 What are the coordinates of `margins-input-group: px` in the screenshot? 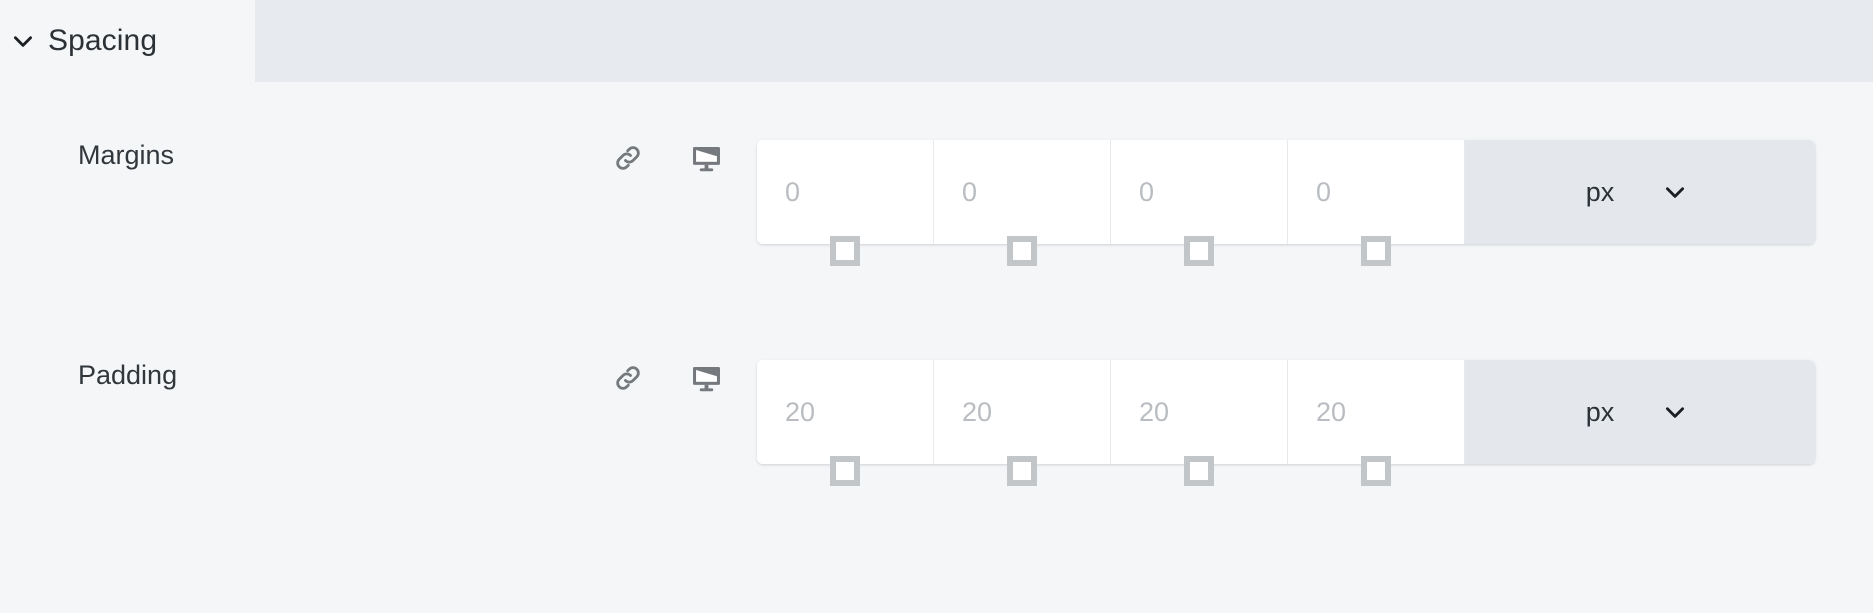 It's located at (1286, 192).